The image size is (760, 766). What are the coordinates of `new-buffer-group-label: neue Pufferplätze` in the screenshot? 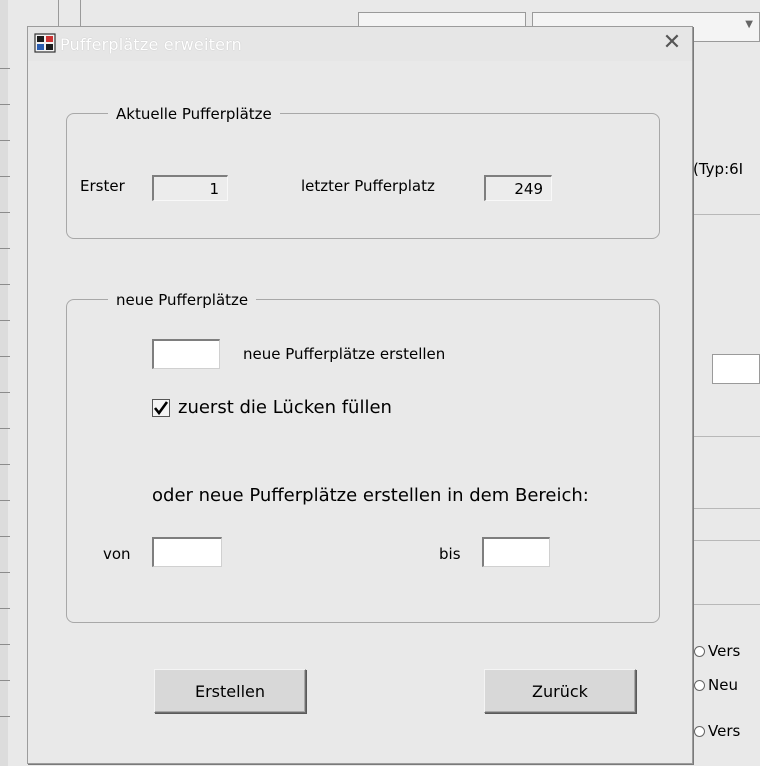 It's located at (182, 300).